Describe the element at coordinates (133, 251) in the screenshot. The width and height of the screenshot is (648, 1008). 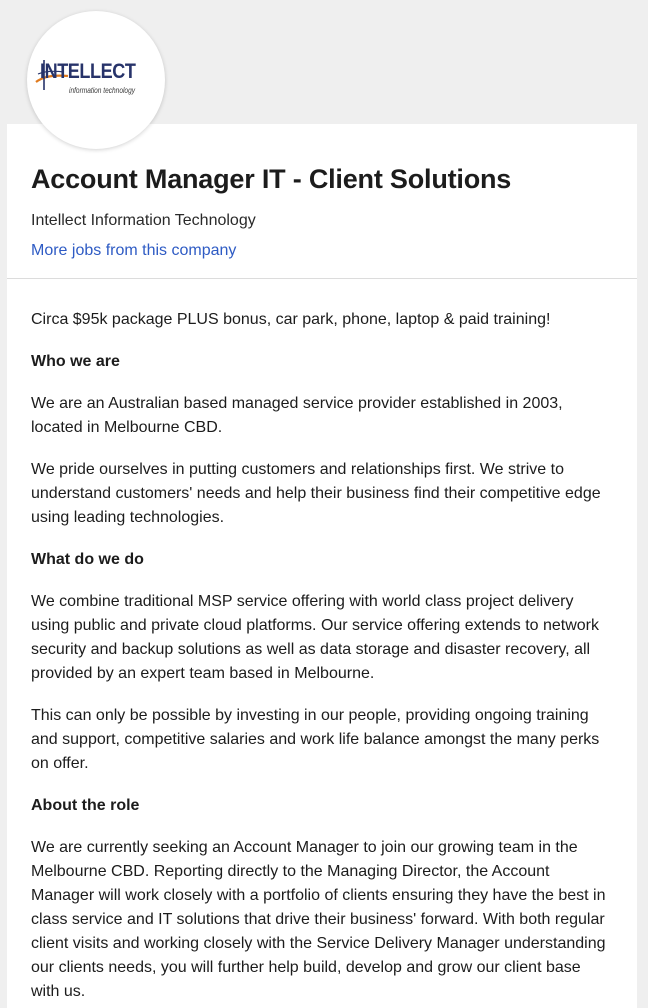
I see `more-jobs-link: More jobs from this company` at that location.